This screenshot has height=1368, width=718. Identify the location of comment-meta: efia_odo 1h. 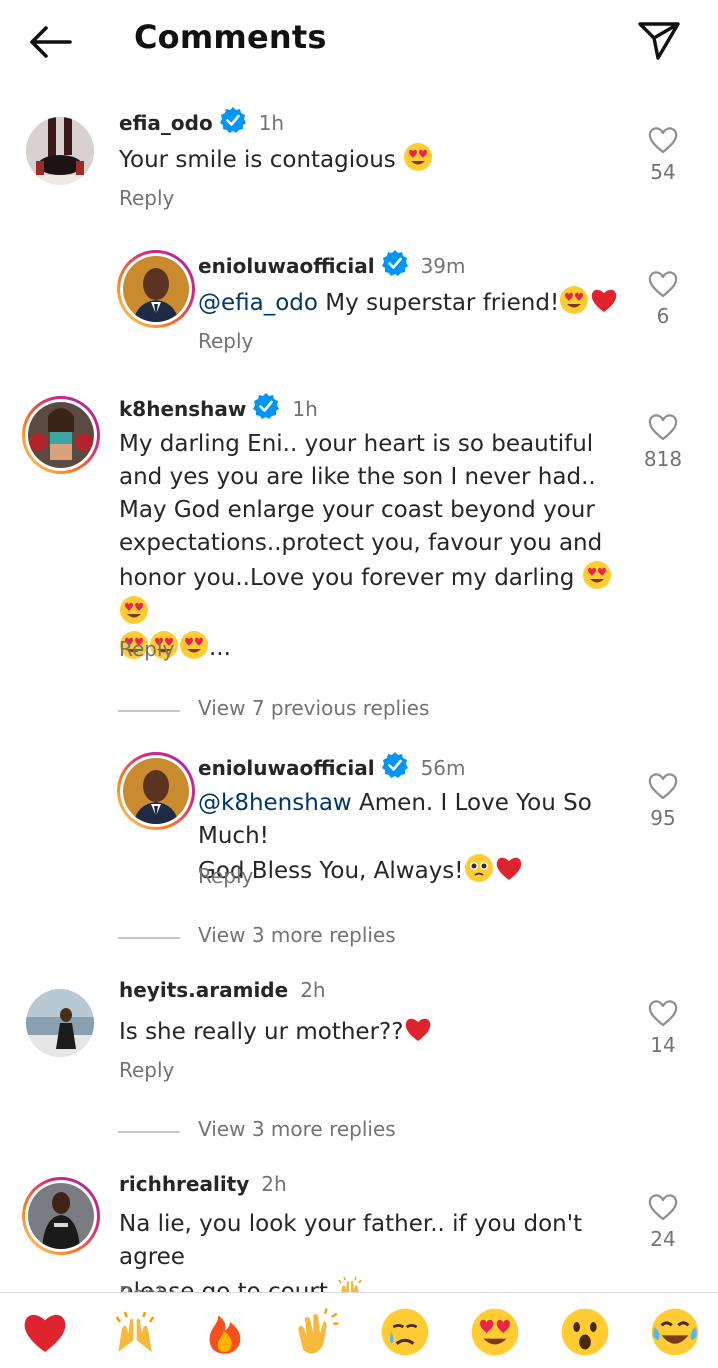
(201, 120).